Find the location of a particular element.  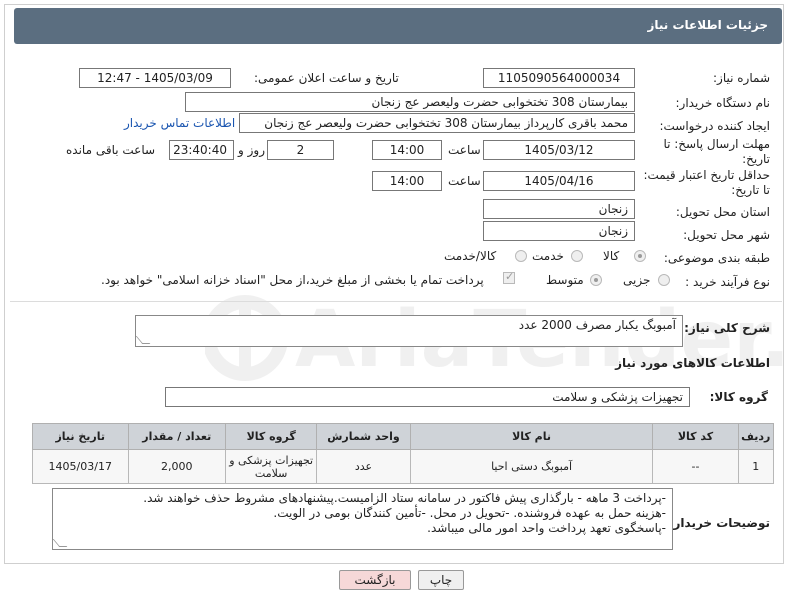

province-label: استان محل تحویل: is located at coordinates (722, 212).